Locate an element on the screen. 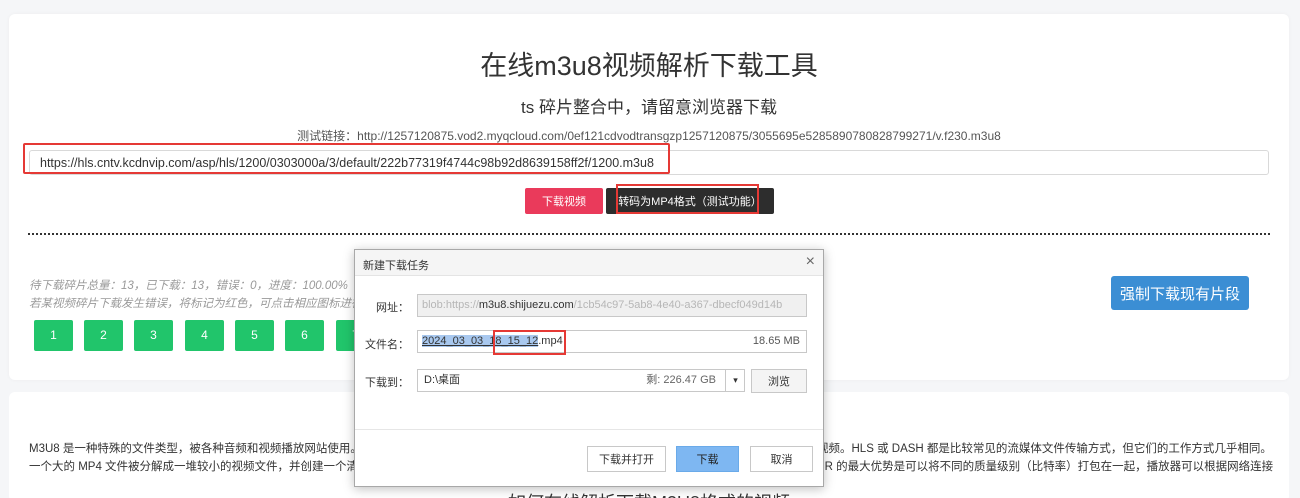 The width and height of the screenshot is (1300, 498). download-video-button: 下载视频 is located at coordinates (564, 201).